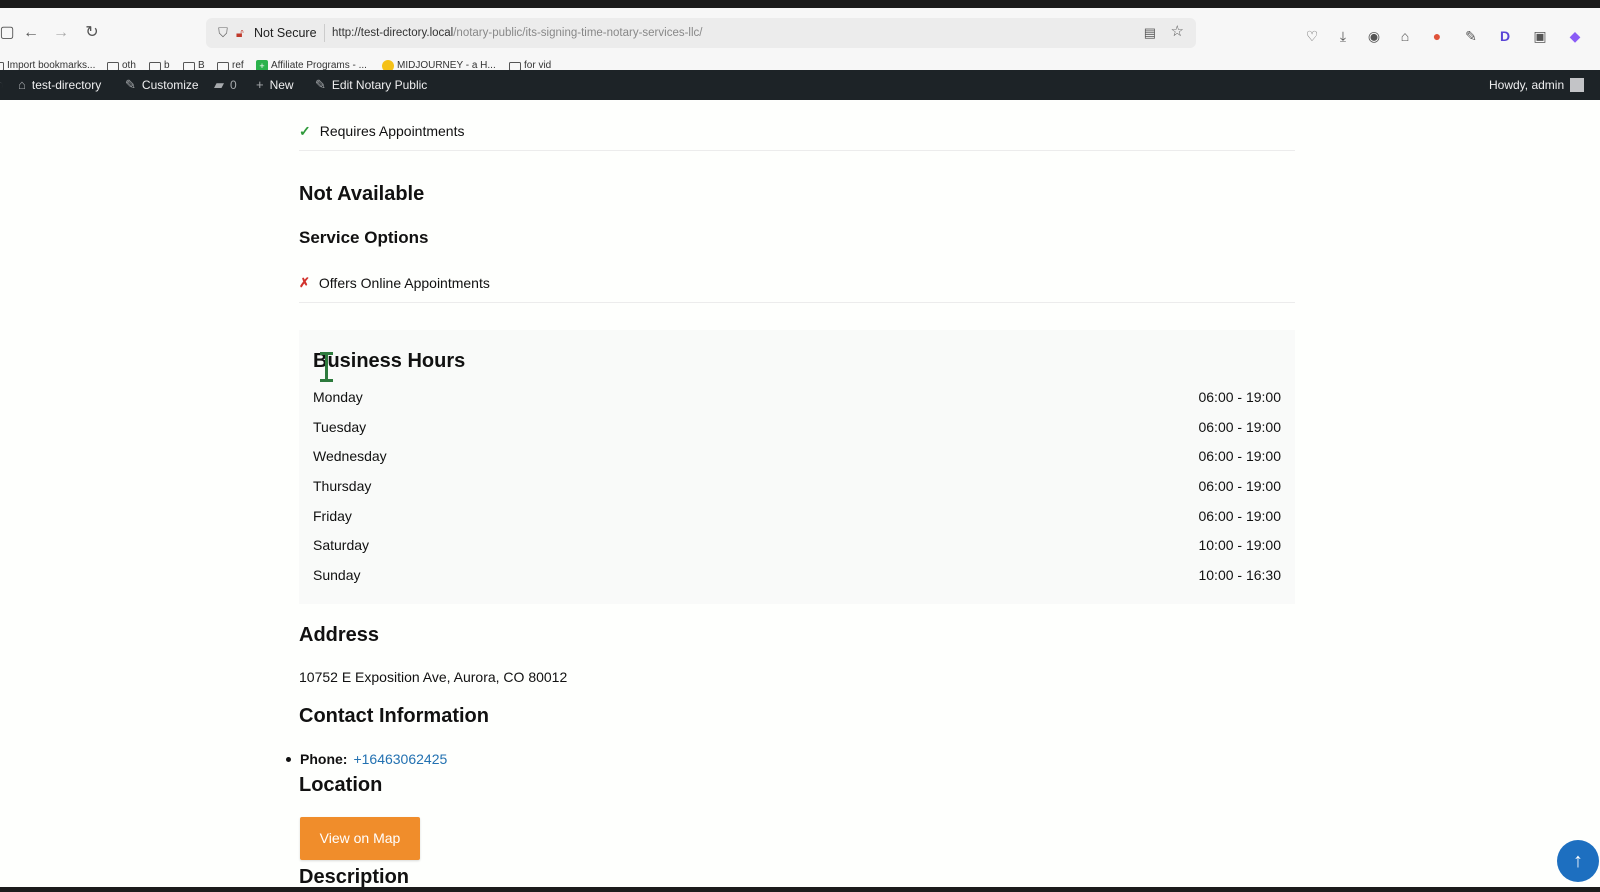  I want to click on hours-time: 10:00 - 16:30, so click(1239, 575).